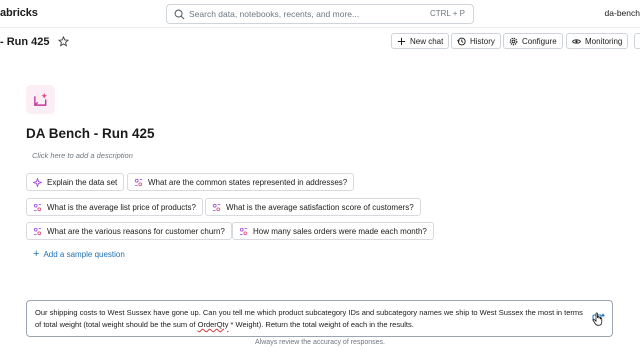 This screenshot has width=640, height=360. What do you see at coordinates (213, 324) in the screenshot?
I see `misspelled-word: OrderQty` at bounding box center [213, 324].